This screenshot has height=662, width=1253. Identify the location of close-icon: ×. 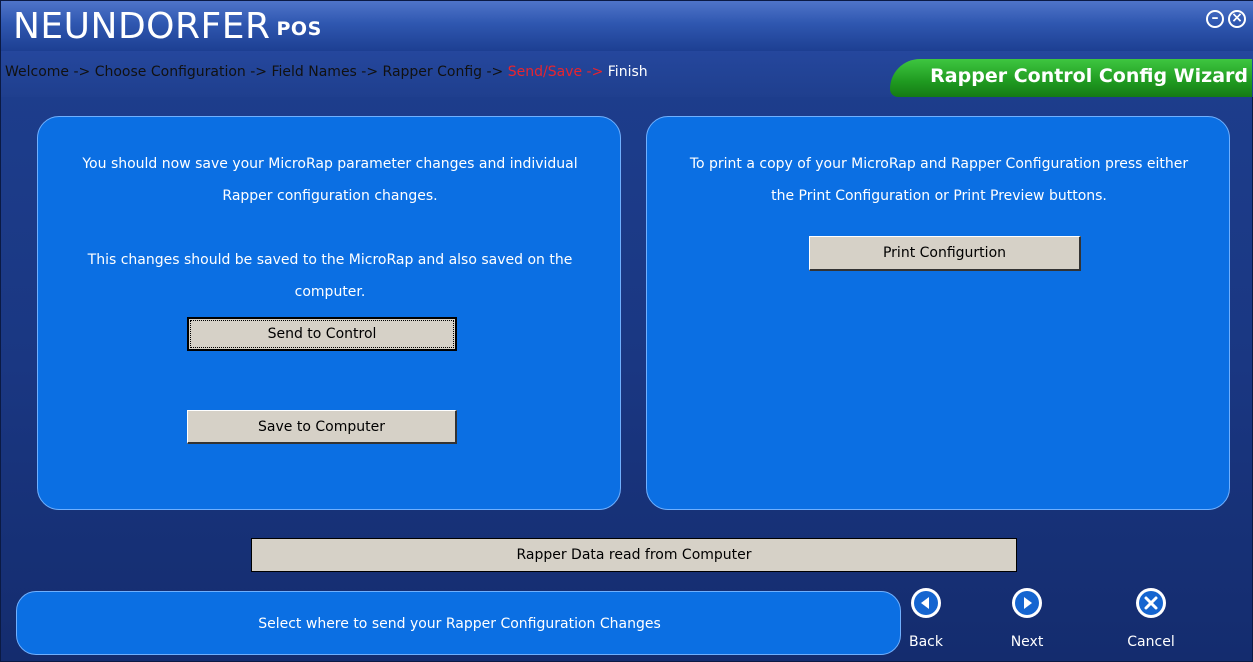
(1237, 19).